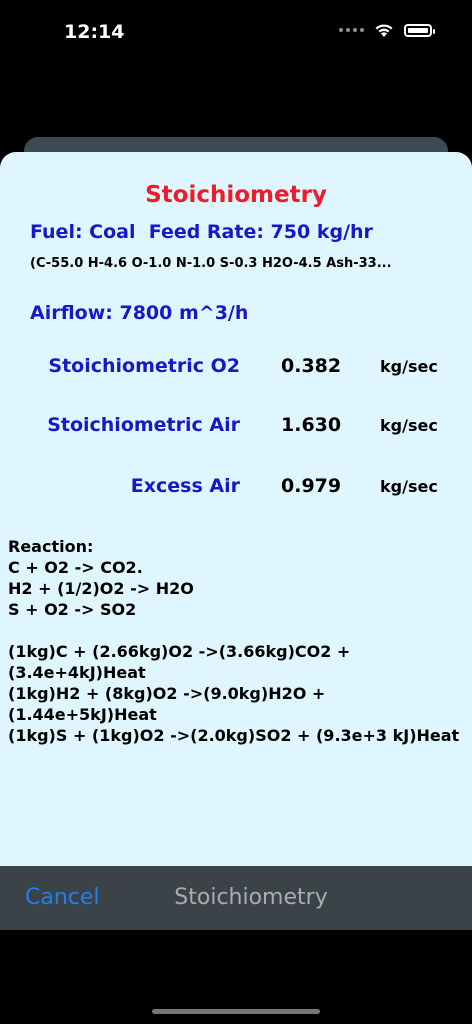 The height and width of the screenshot is (1024, 472). I want to click on reaction-line: (1kg)C + (2.66kg)O2 ->(3.66kg)CO2 +, so click(179, 651).